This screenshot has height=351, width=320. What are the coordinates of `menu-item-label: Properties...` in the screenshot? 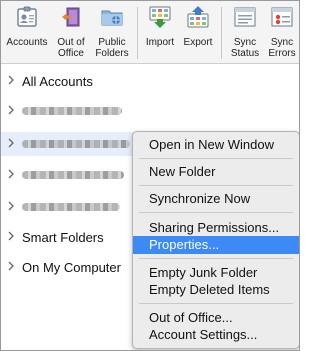 It's located at (184, 244).